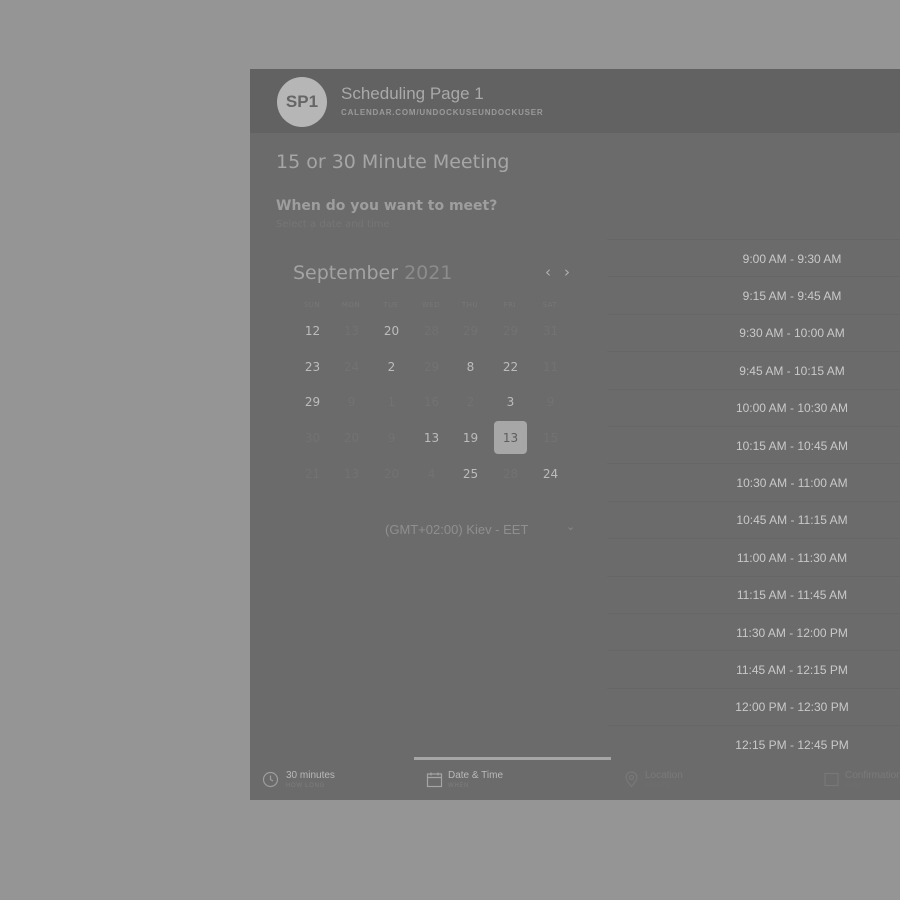 This screenshot has height=900, width=900. I want to click on calendar-month: September, so click(346, 273).